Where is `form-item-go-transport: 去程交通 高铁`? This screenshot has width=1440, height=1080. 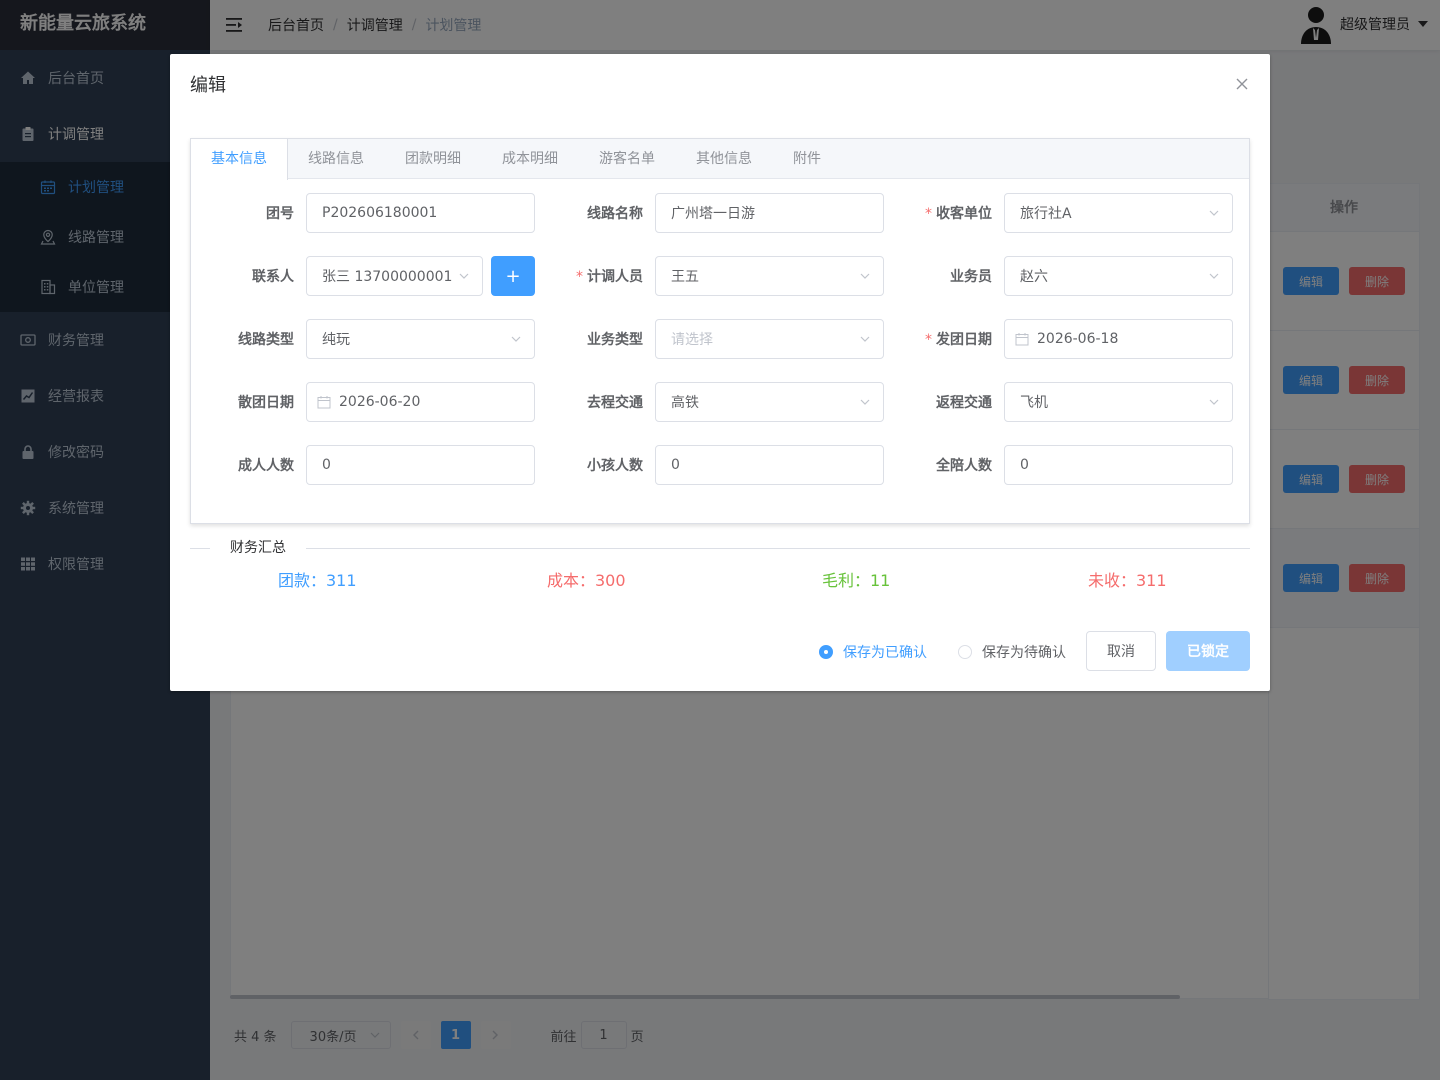
form-item-go-transport: 去程交通 高铁 is located at coordinates (712, 402).